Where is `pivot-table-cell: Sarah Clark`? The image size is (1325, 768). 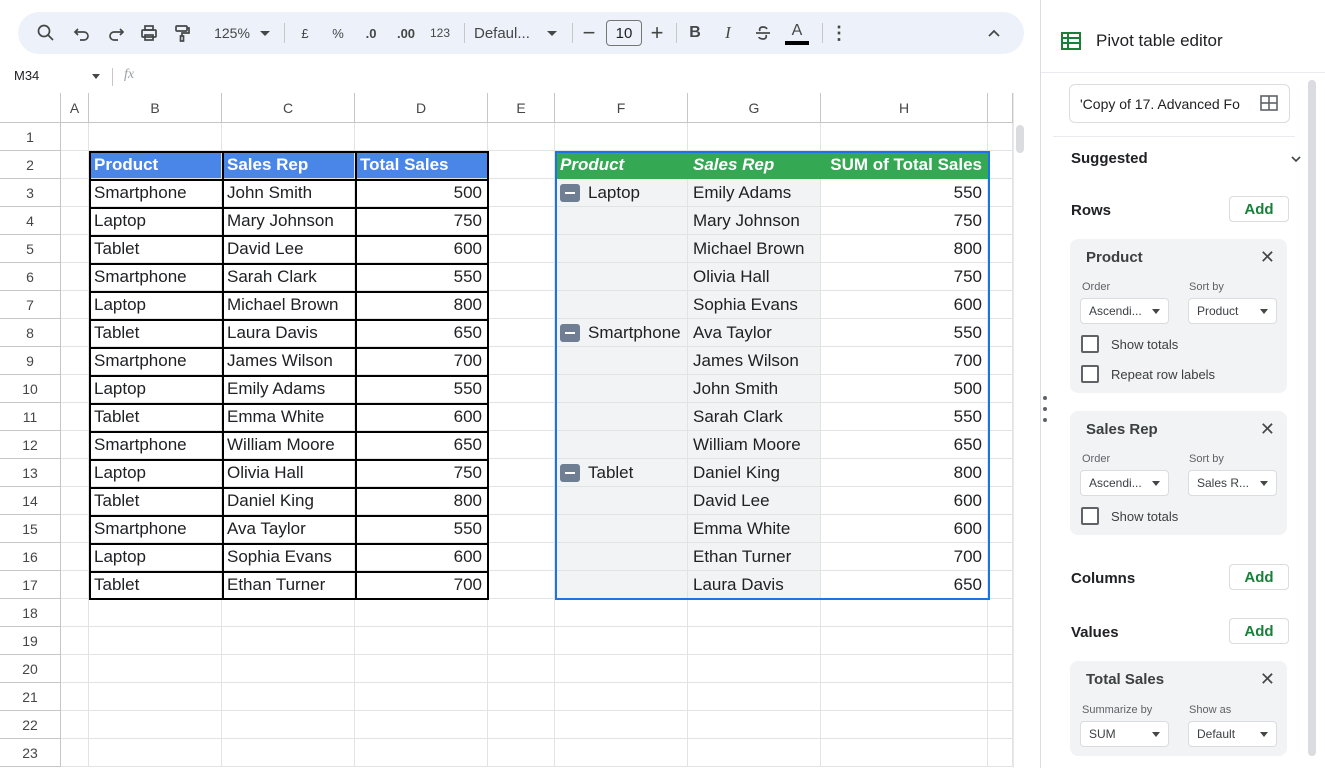 pivot-table-cell: Sarah Clark is located at coordinates (754, 417).